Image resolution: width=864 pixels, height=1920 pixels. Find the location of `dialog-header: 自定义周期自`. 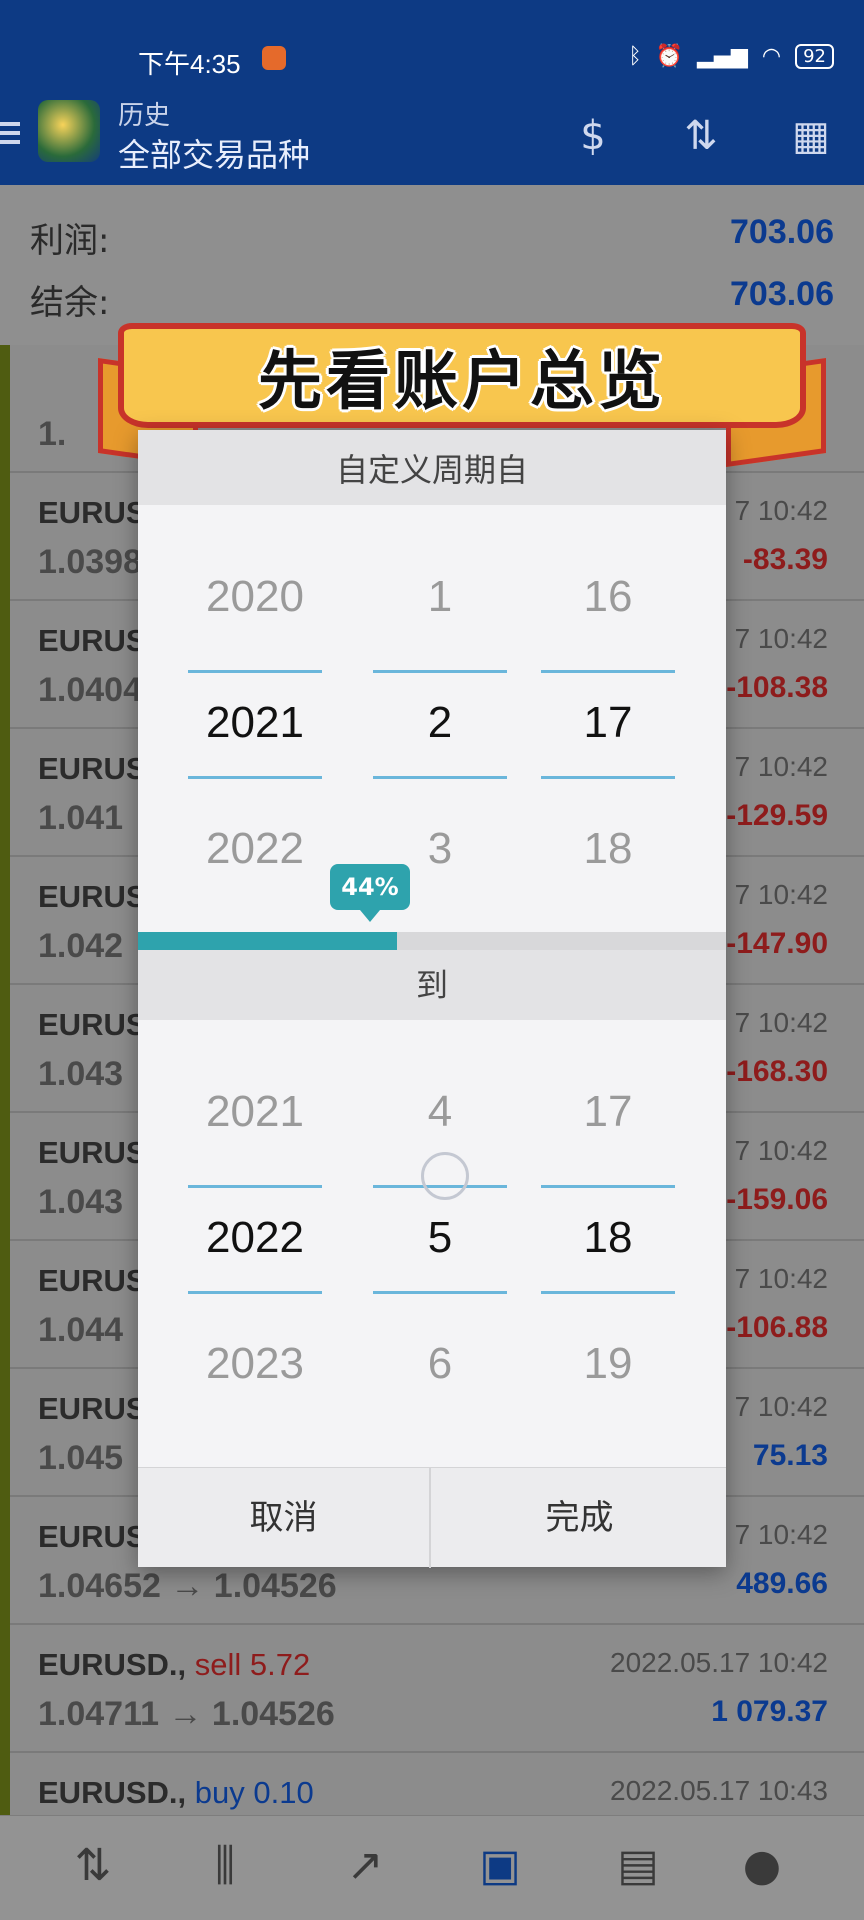

dialog-header: 自定义周期自 is located at coordinates (432, 467).